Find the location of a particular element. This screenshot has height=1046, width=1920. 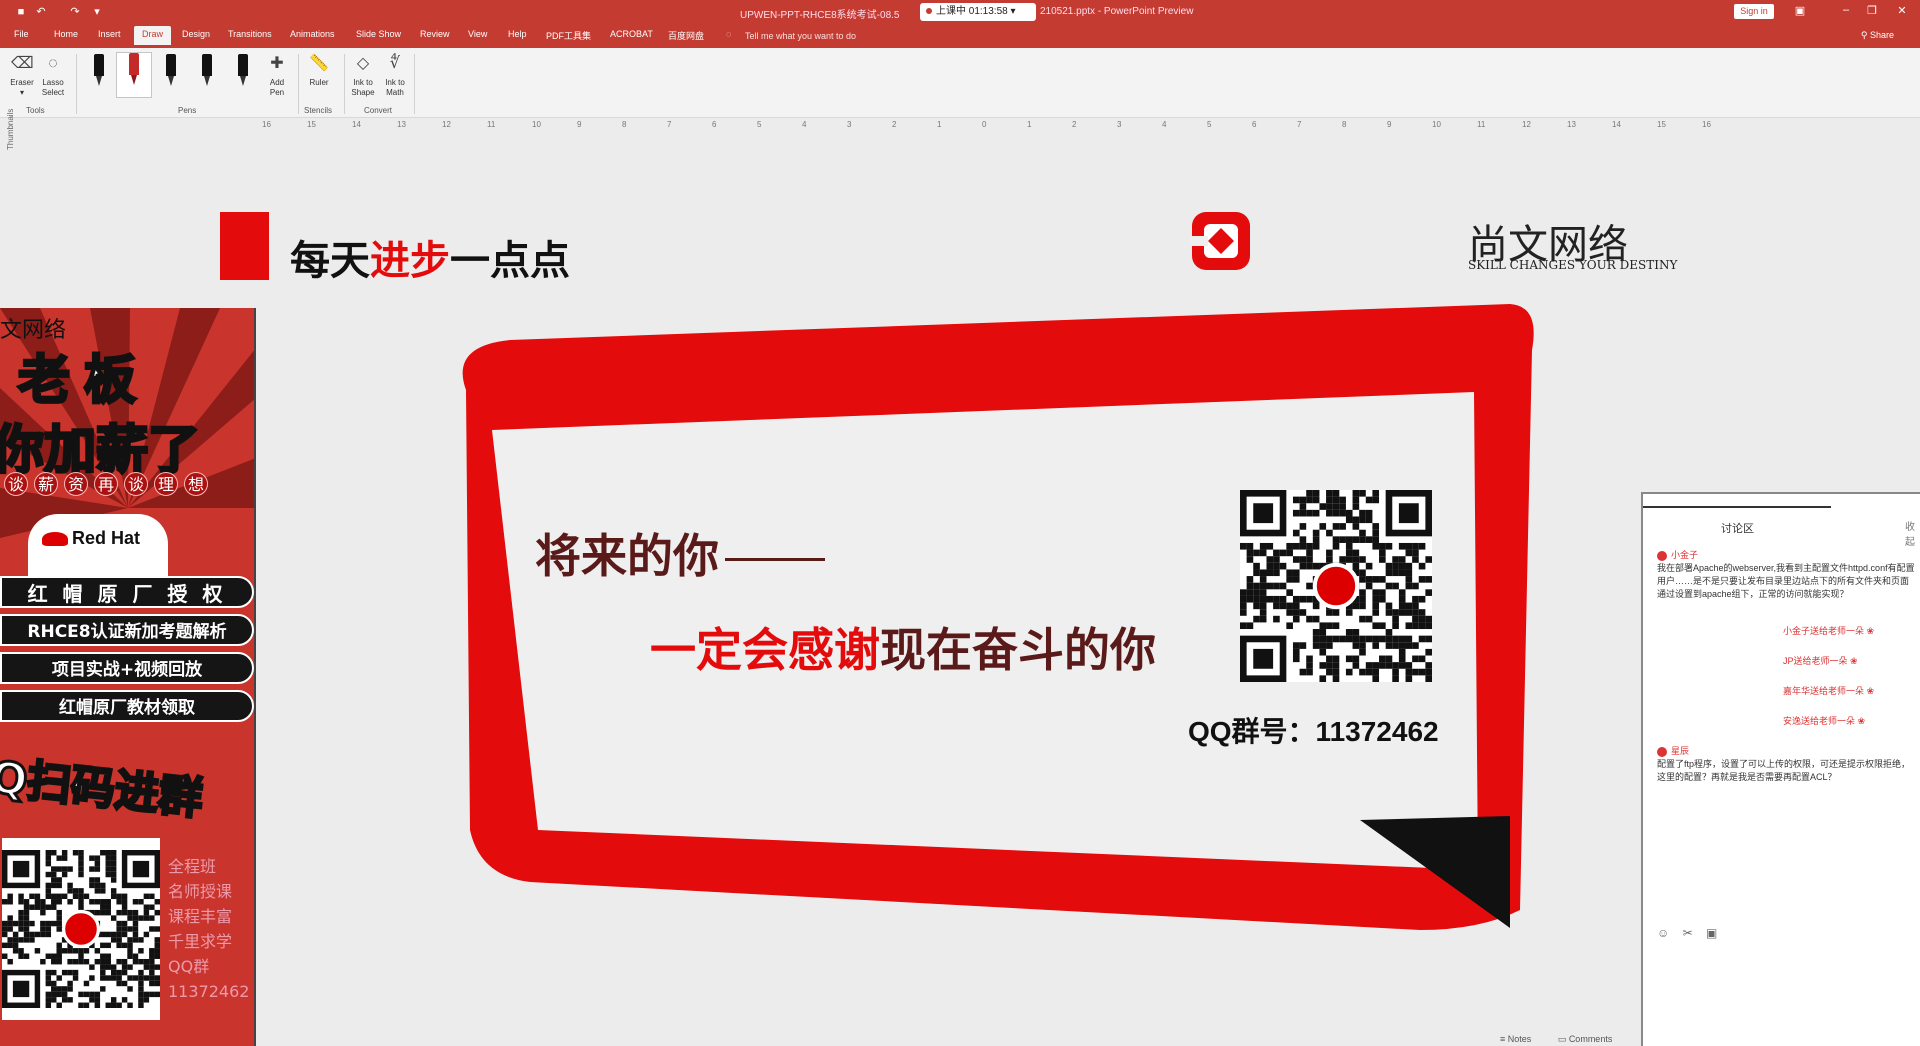

ad-bar-authorized: 红 帽 原 厂 授 权 is located at coordinates (127, 592).